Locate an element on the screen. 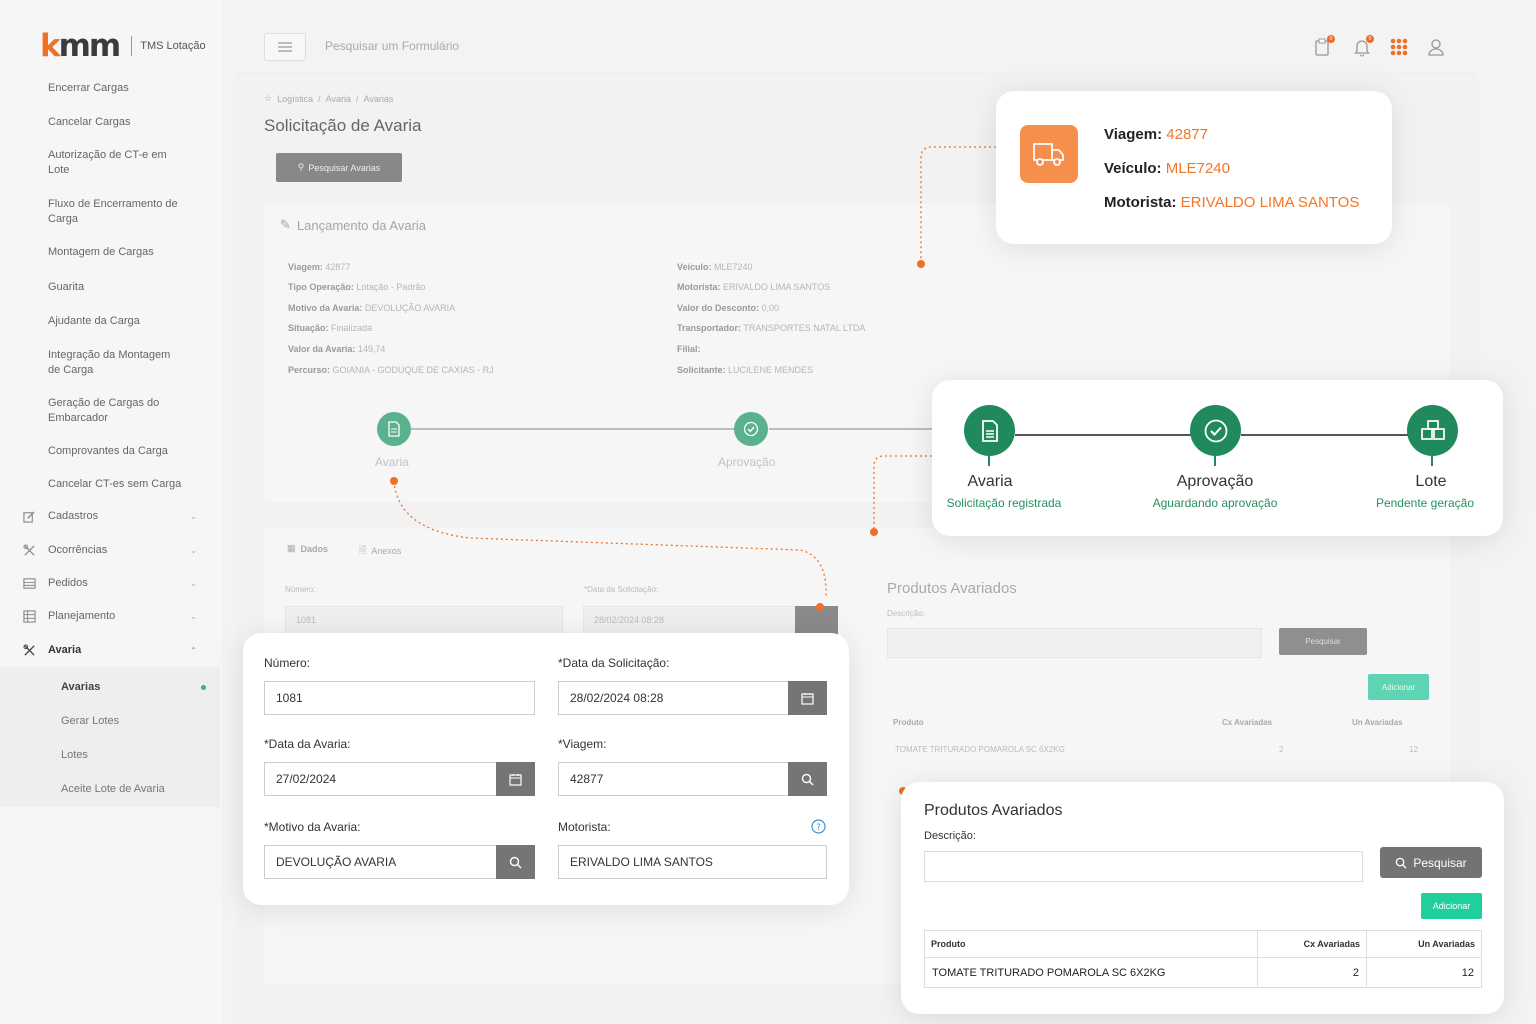 The width and height of the screenshot is (1536, 1024). breadcrumb-item: Avarias is located at coordinates (378, 98).